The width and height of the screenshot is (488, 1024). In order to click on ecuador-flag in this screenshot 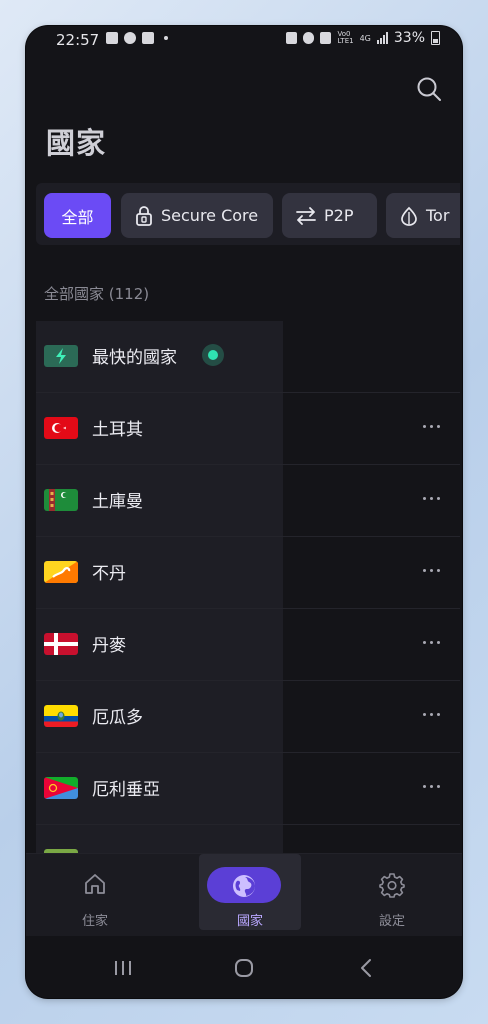, I will do `click(61, 716)`.